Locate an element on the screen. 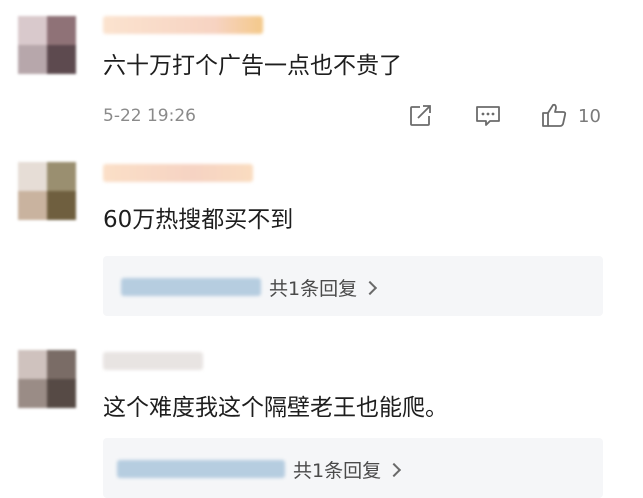 The width and height of the screenshot is (643, 498). like-icon is located at coordinates (554, 115).